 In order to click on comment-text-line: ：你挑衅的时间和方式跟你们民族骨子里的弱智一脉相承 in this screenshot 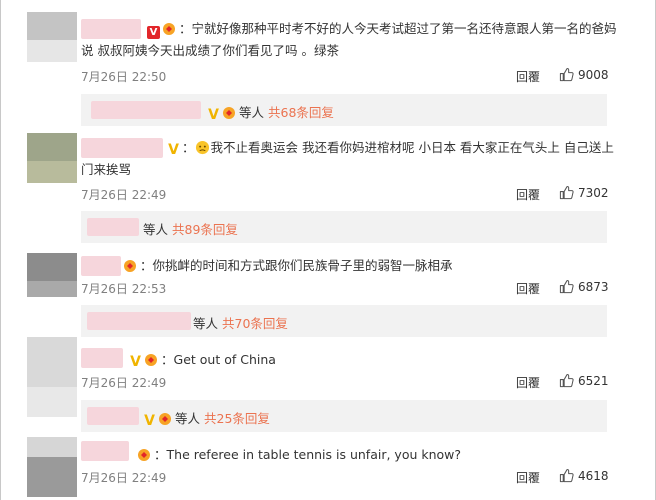, I will do `click(288, 266)`.